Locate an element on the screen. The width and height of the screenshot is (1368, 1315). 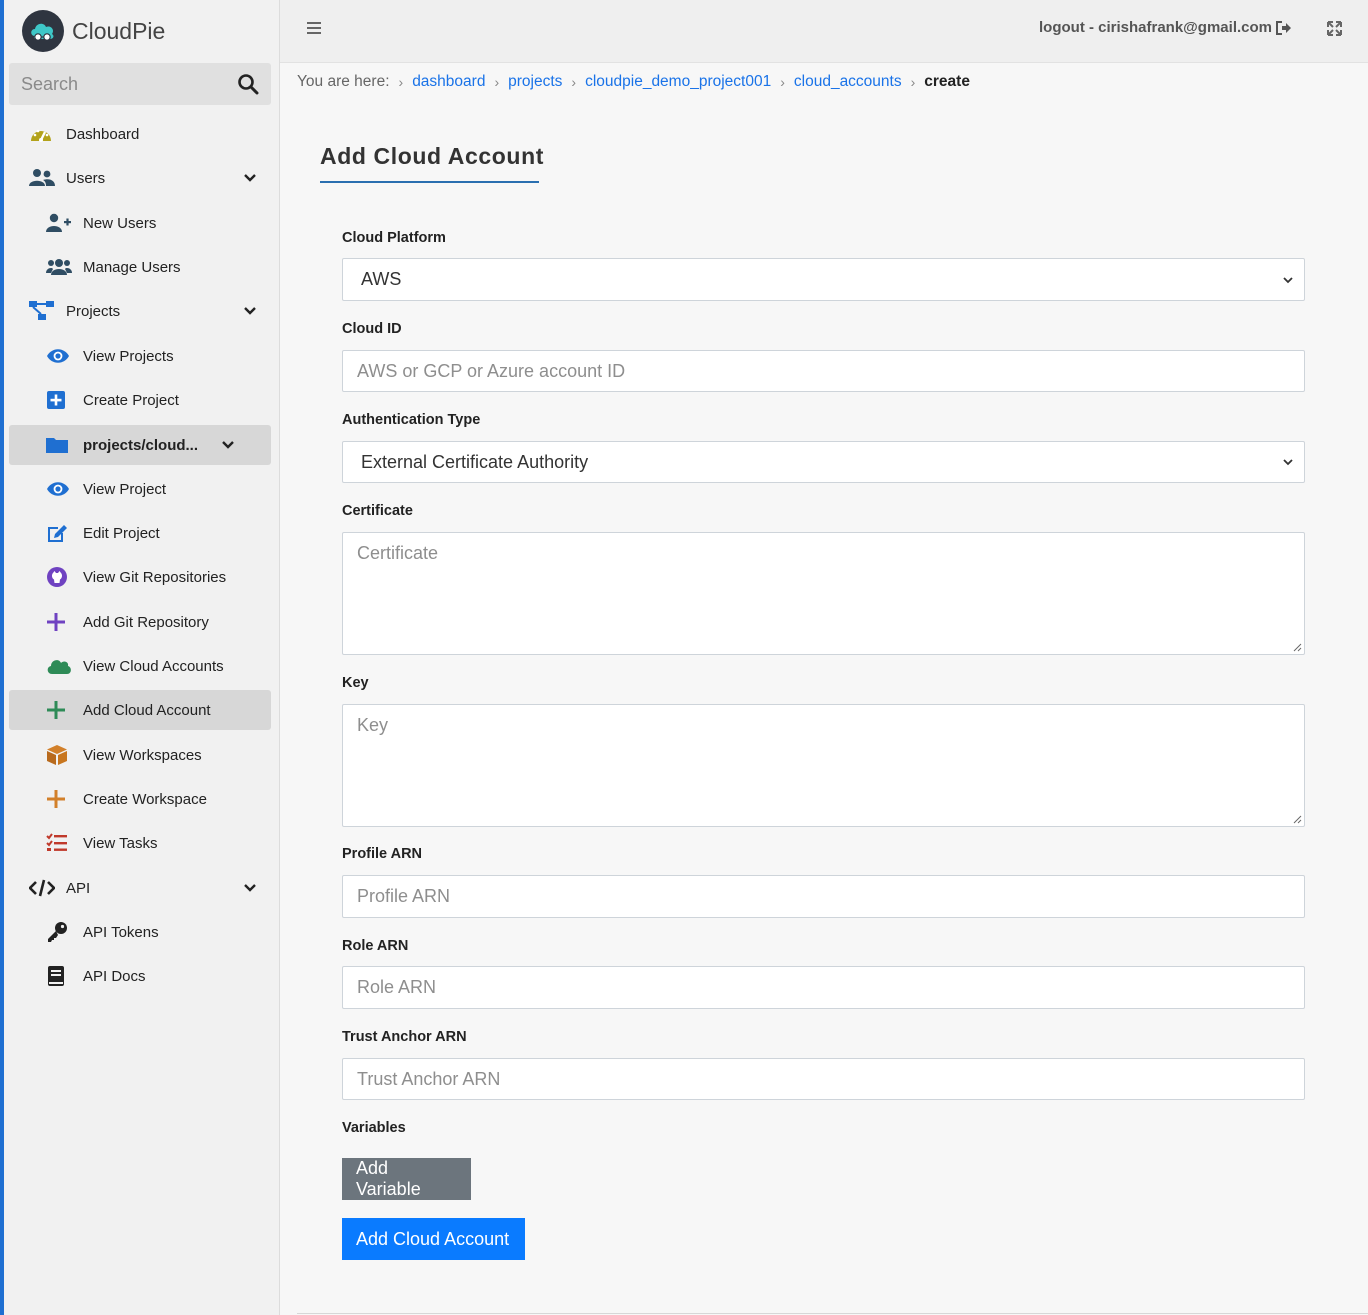
sidebar-item-view-tasks: View Tasks is located at coordinates (140, 843).